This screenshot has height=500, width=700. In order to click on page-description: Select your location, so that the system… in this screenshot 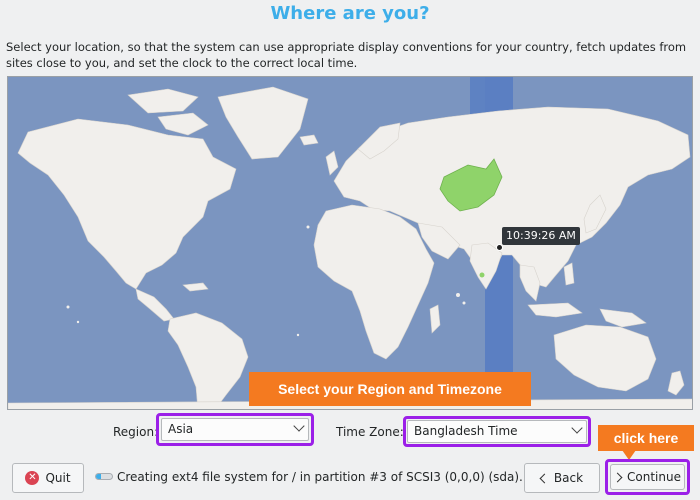, I will do `click(346, 55)`.